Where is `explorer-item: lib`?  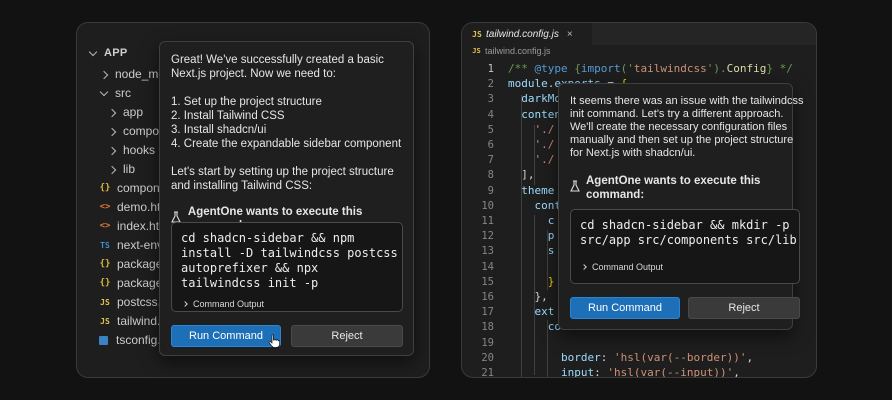 explorer-item: lib is located at coordinates (121, 169).